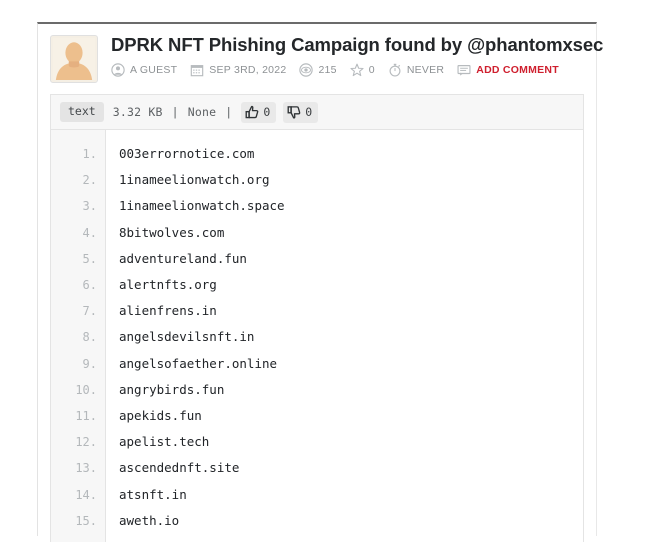 The width and height of the screenshot is (660, 542). I want to click on thumbs-up-button: 0, so click(259, 112).